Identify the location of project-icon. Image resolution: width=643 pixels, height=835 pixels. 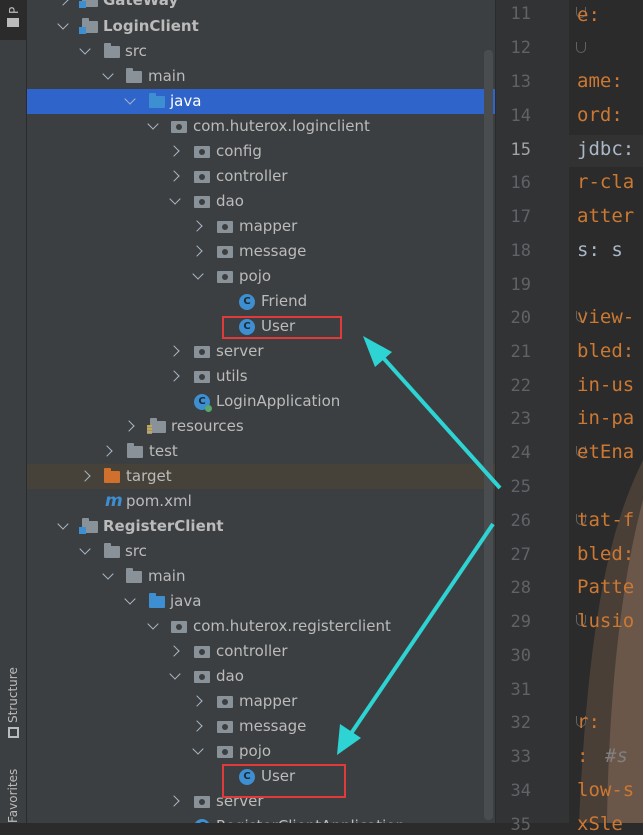
(13, 22).